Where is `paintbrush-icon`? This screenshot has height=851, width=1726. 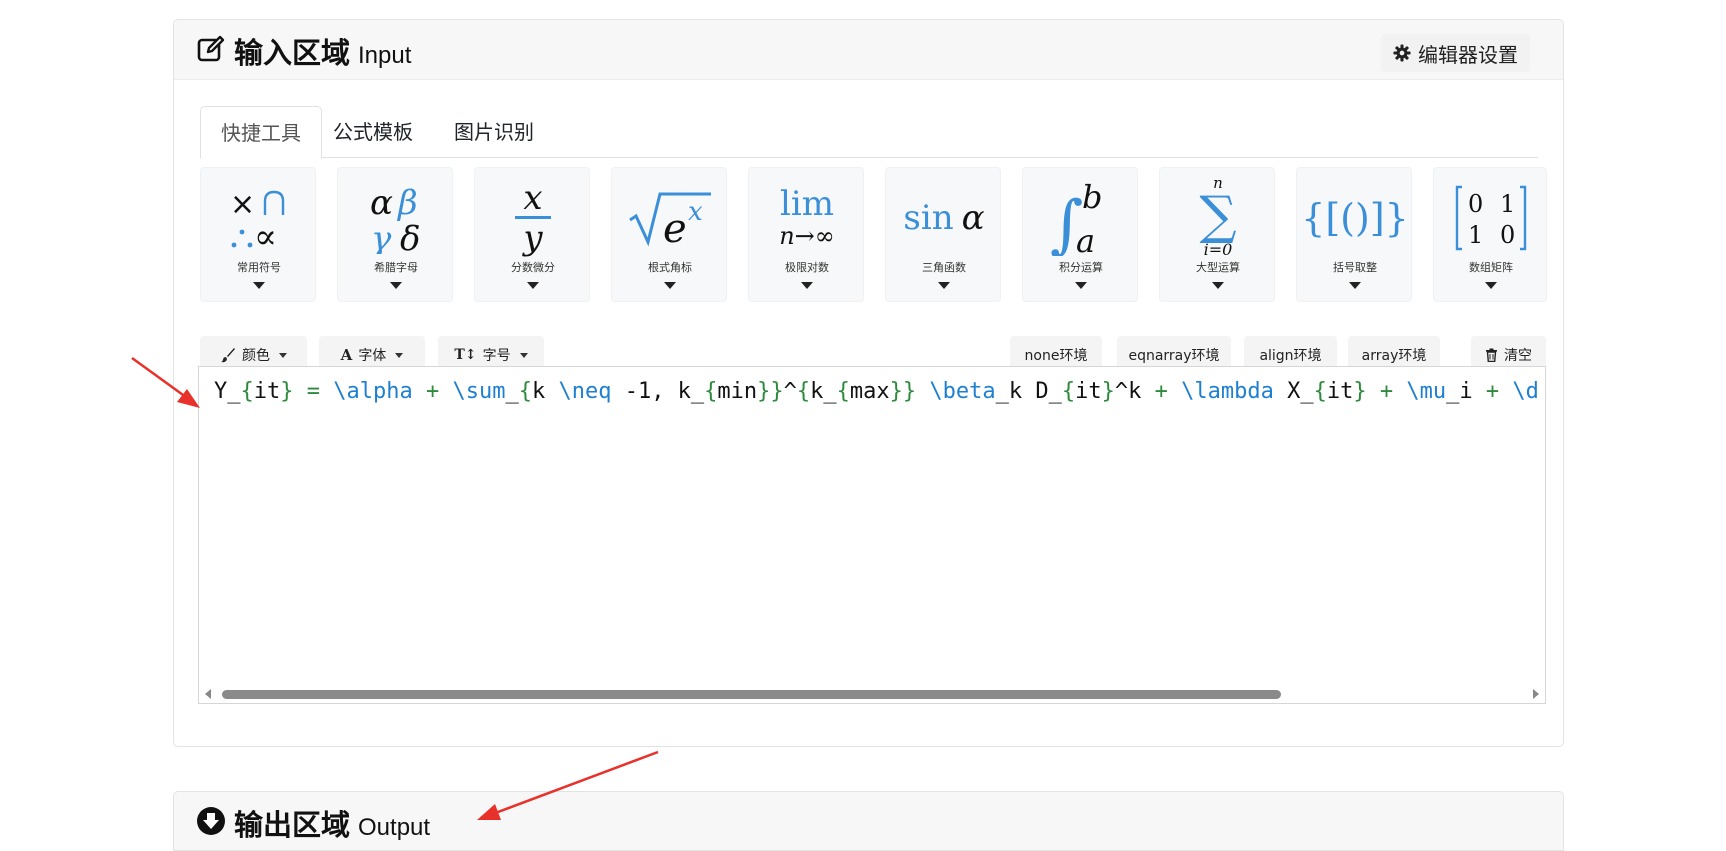
paintbrush-icon is located at coordinates (228, 355).